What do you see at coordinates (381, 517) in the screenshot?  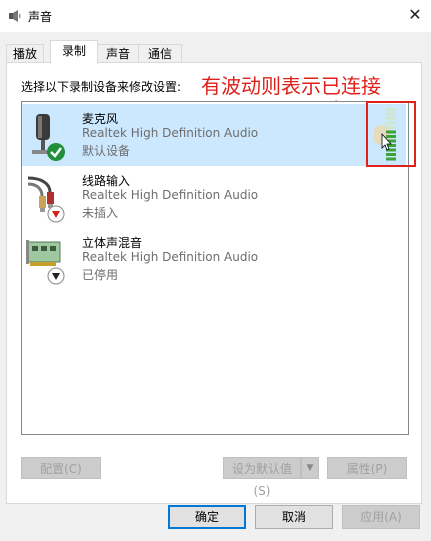 I see `apply-button: 应用(A)` at bounding box center [381, 517].